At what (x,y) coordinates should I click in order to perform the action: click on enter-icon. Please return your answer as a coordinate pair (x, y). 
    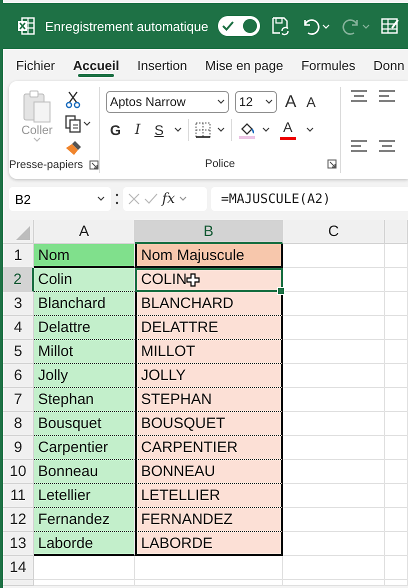
    Looking at the image, I should click on (151, 199).